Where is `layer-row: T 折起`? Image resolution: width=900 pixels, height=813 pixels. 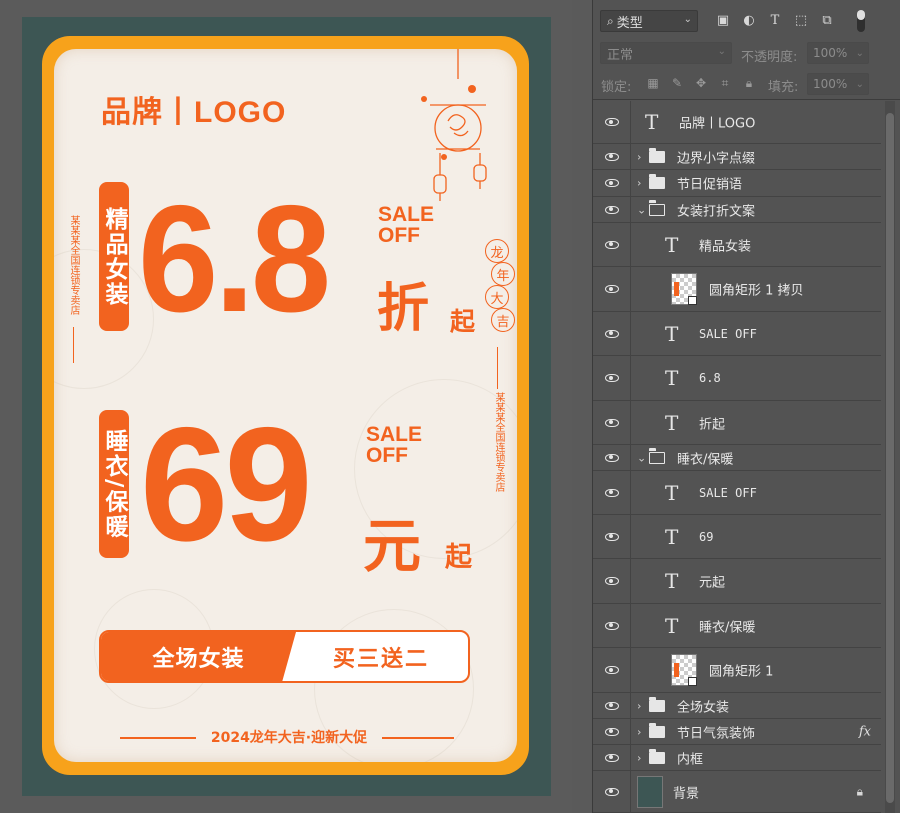
layer-row: T 折起 is located at coordinates (737, 423).